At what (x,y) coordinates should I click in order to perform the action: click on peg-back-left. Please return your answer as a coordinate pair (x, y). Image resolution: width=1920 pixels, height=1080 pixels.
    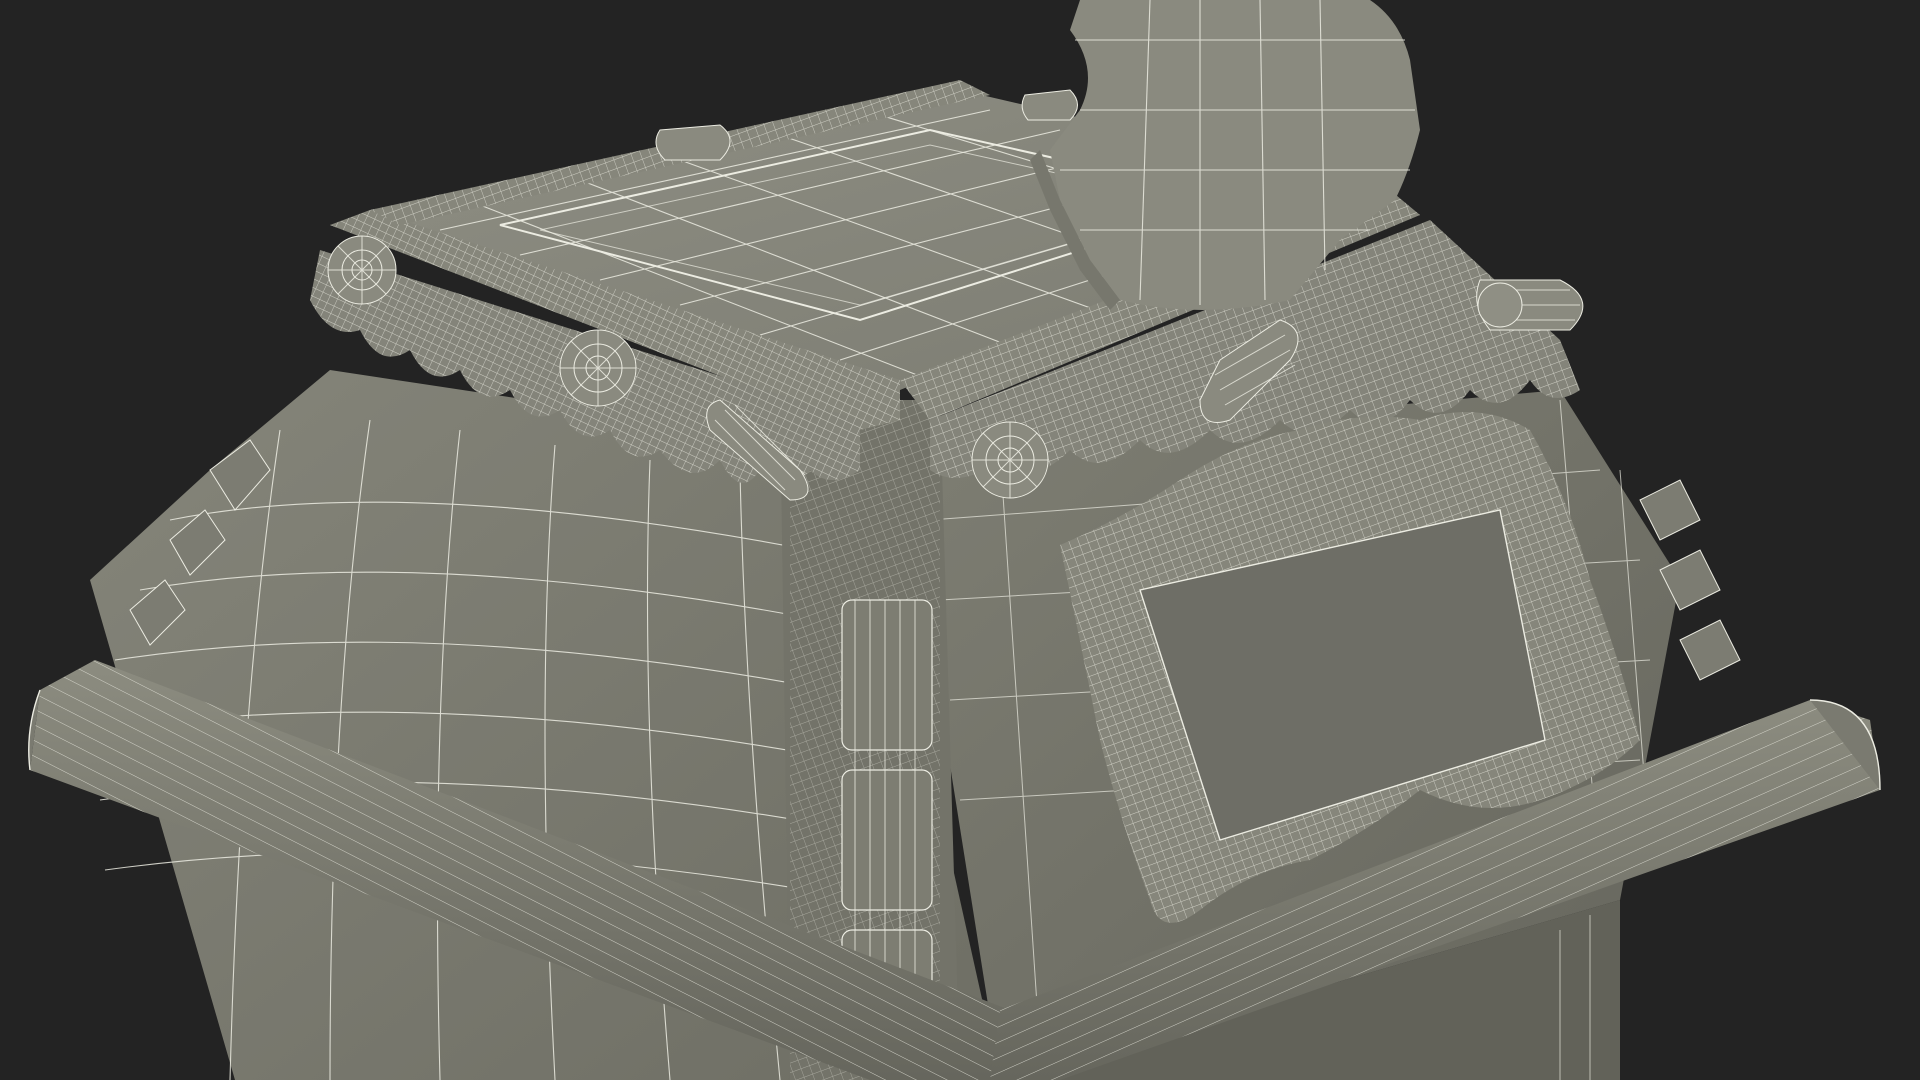
    Looking at the image, I should click on (693, 142).